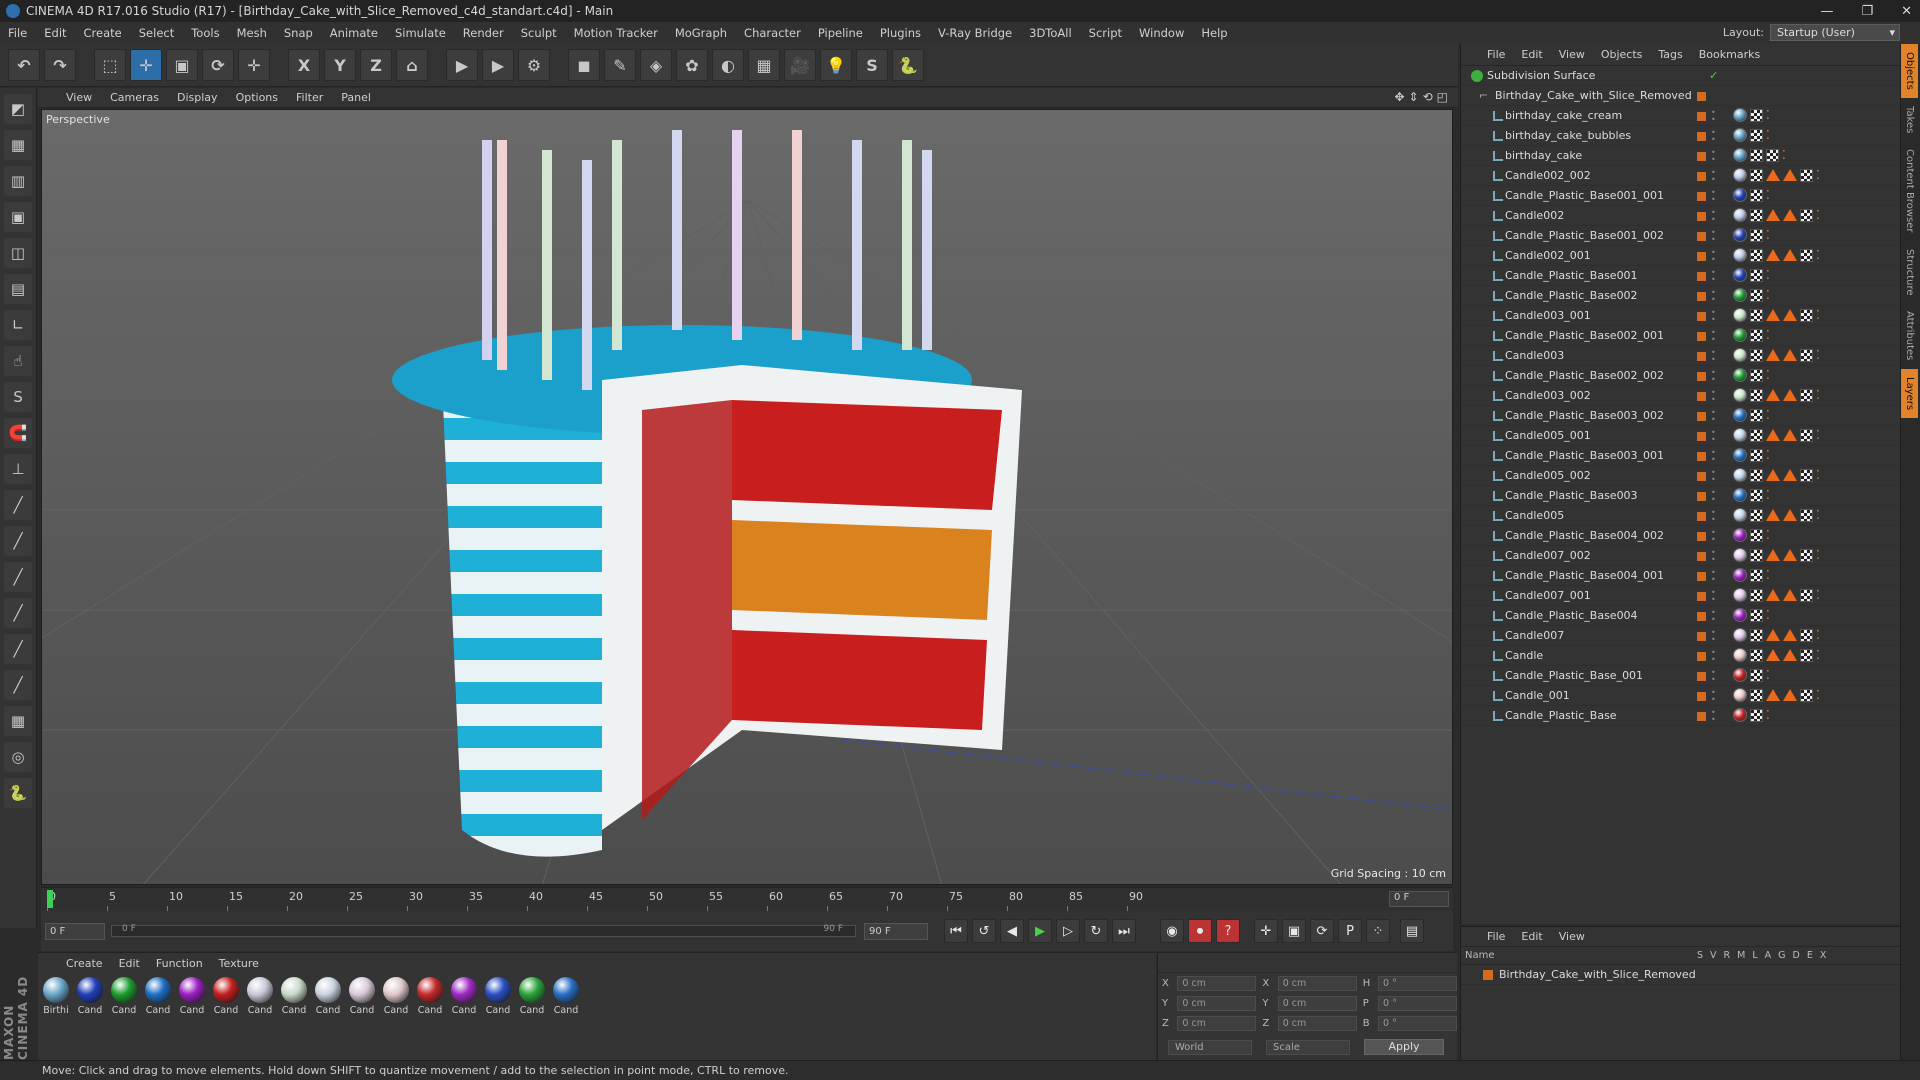 This screenshot has width=1920, height=1080. Describe the element at coordinates (1068, 931) in the screenshot. I see `step-forward-icon: ▷` at that location.